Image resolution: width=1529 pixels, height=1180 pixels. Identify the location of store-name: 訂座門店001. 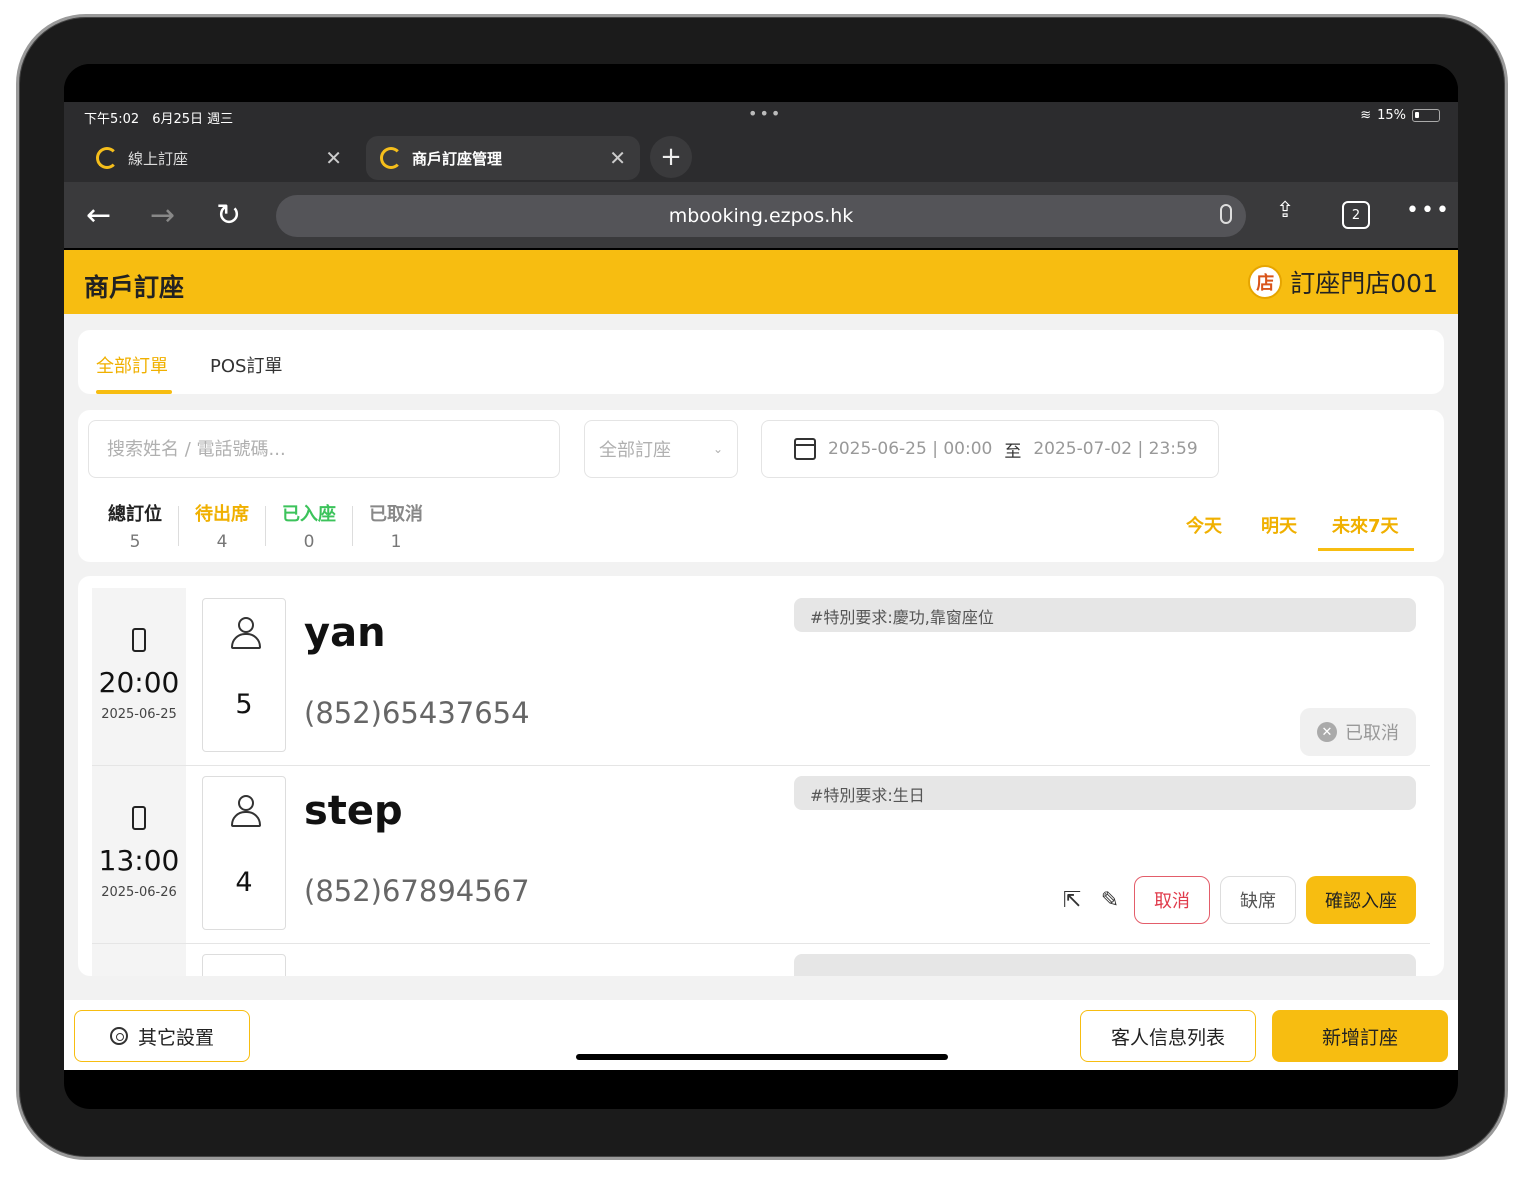
(1364, 283).